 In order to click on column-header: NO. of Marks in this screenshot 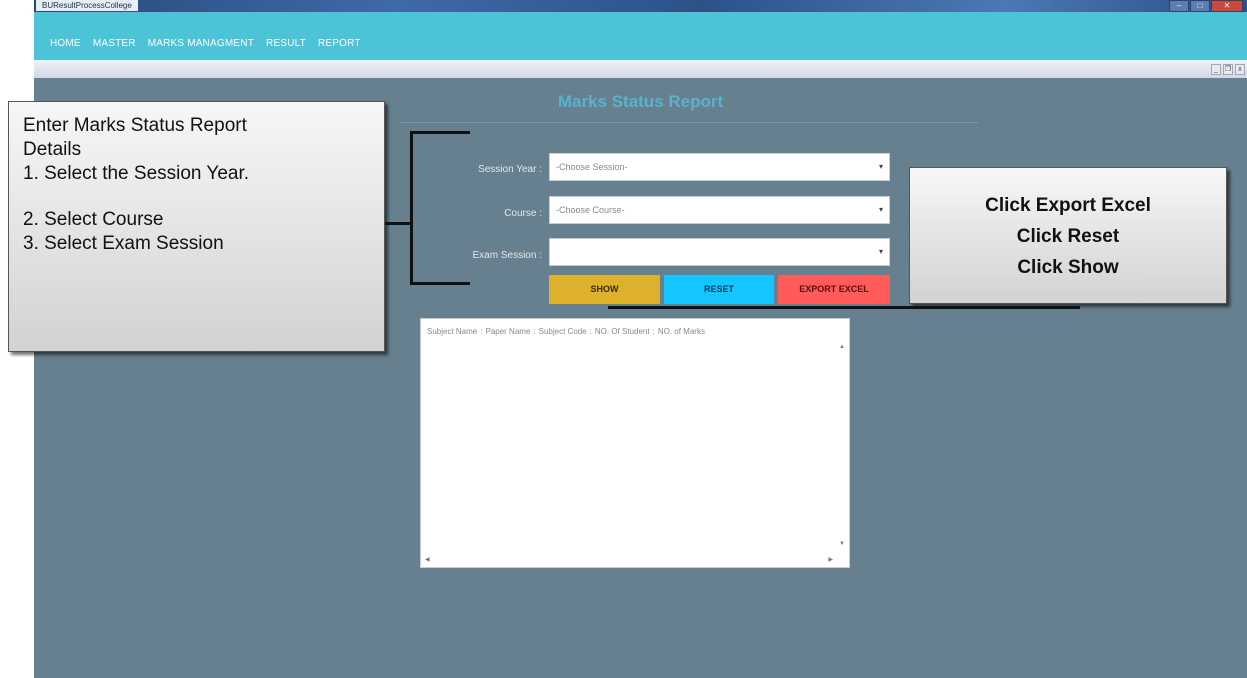, I will do `click(681, 331)`.